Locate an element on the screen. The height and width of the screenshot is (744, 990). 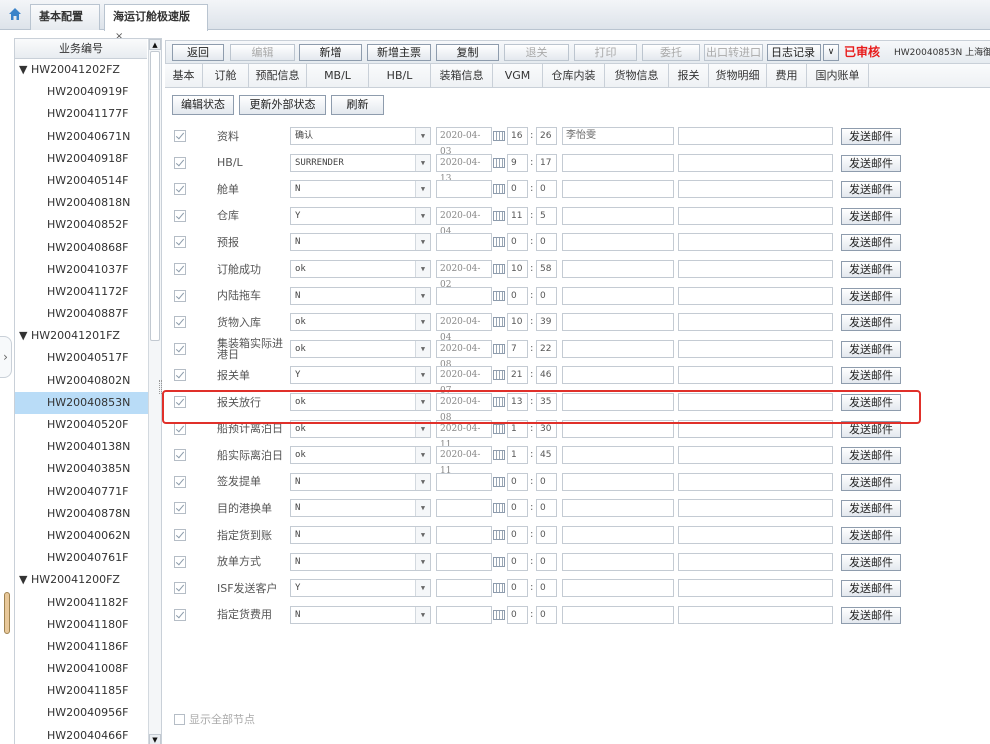
minute-input: 5 is located at coordinates (546, 215).